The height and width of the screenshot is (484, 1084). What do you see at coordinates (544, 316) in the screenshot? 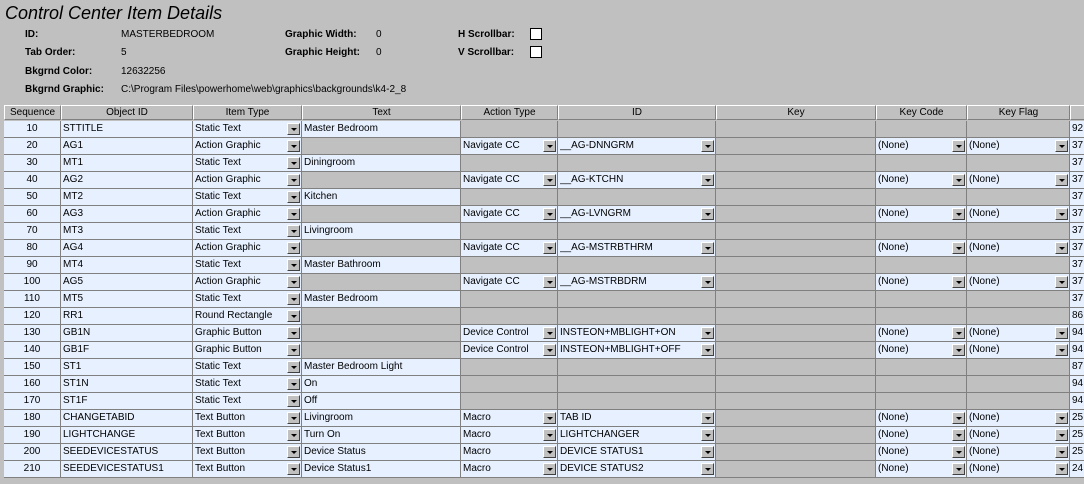
I see `table-row: 120 RR1 Round Rectangle 86` at bounding box center [544, 316].